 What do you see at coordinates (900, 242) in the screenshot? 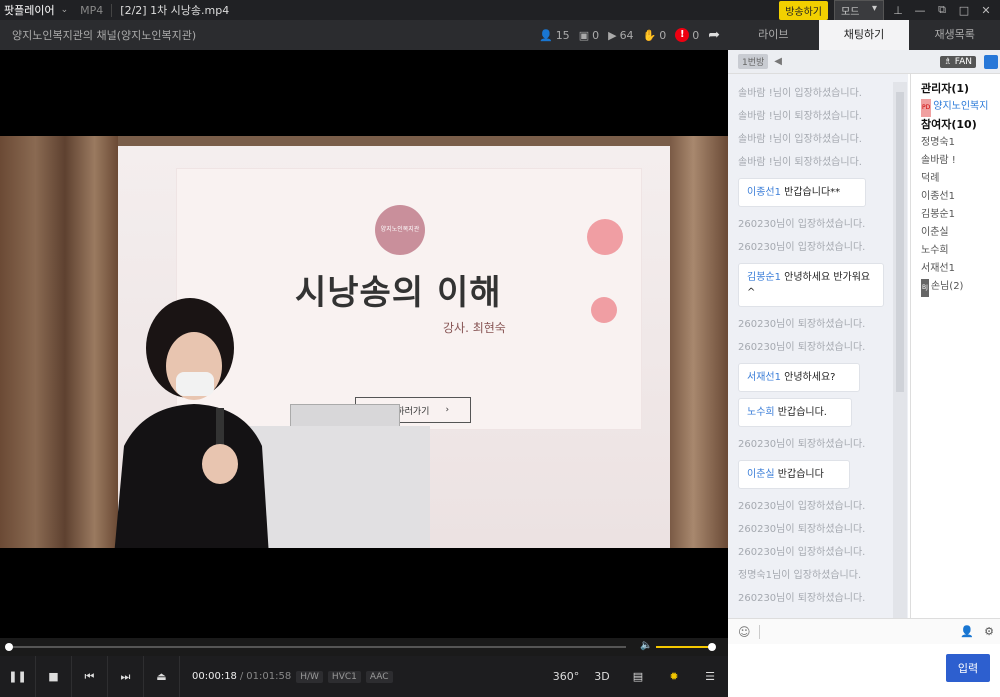
I see `scrollbar-thumb` at bounding box center [900, 242].